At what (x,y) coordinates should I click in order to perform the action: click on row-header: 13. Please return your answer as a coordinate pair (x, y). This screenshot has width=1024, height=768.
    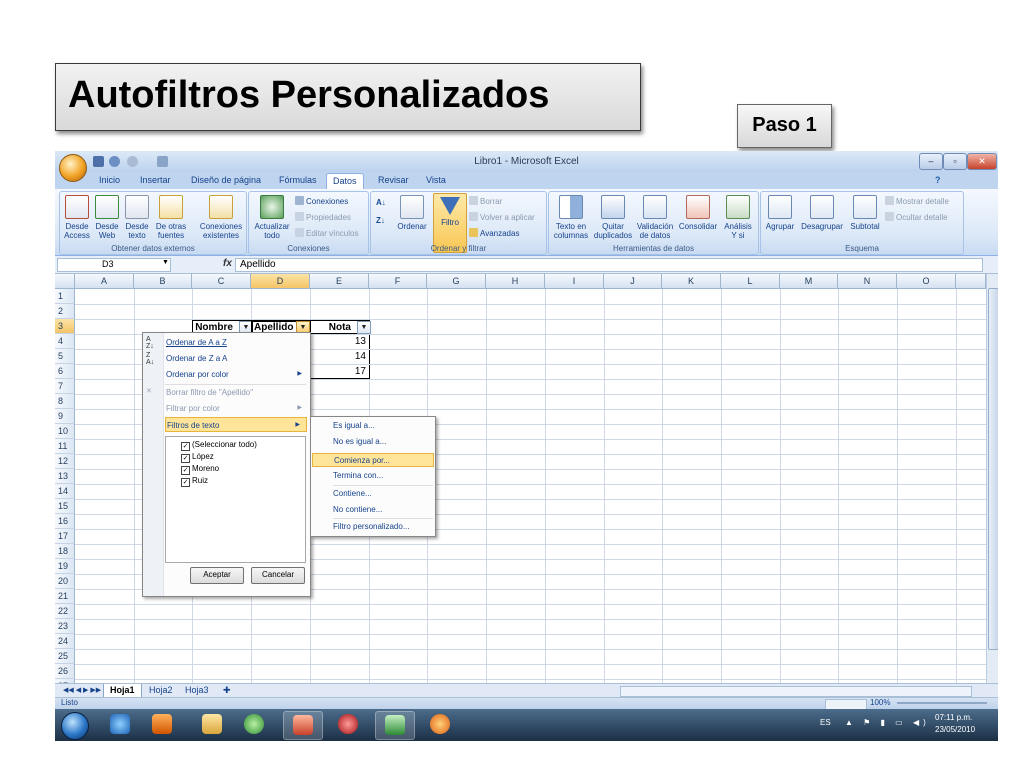
    Looking at the image, I should click on (65, 476).